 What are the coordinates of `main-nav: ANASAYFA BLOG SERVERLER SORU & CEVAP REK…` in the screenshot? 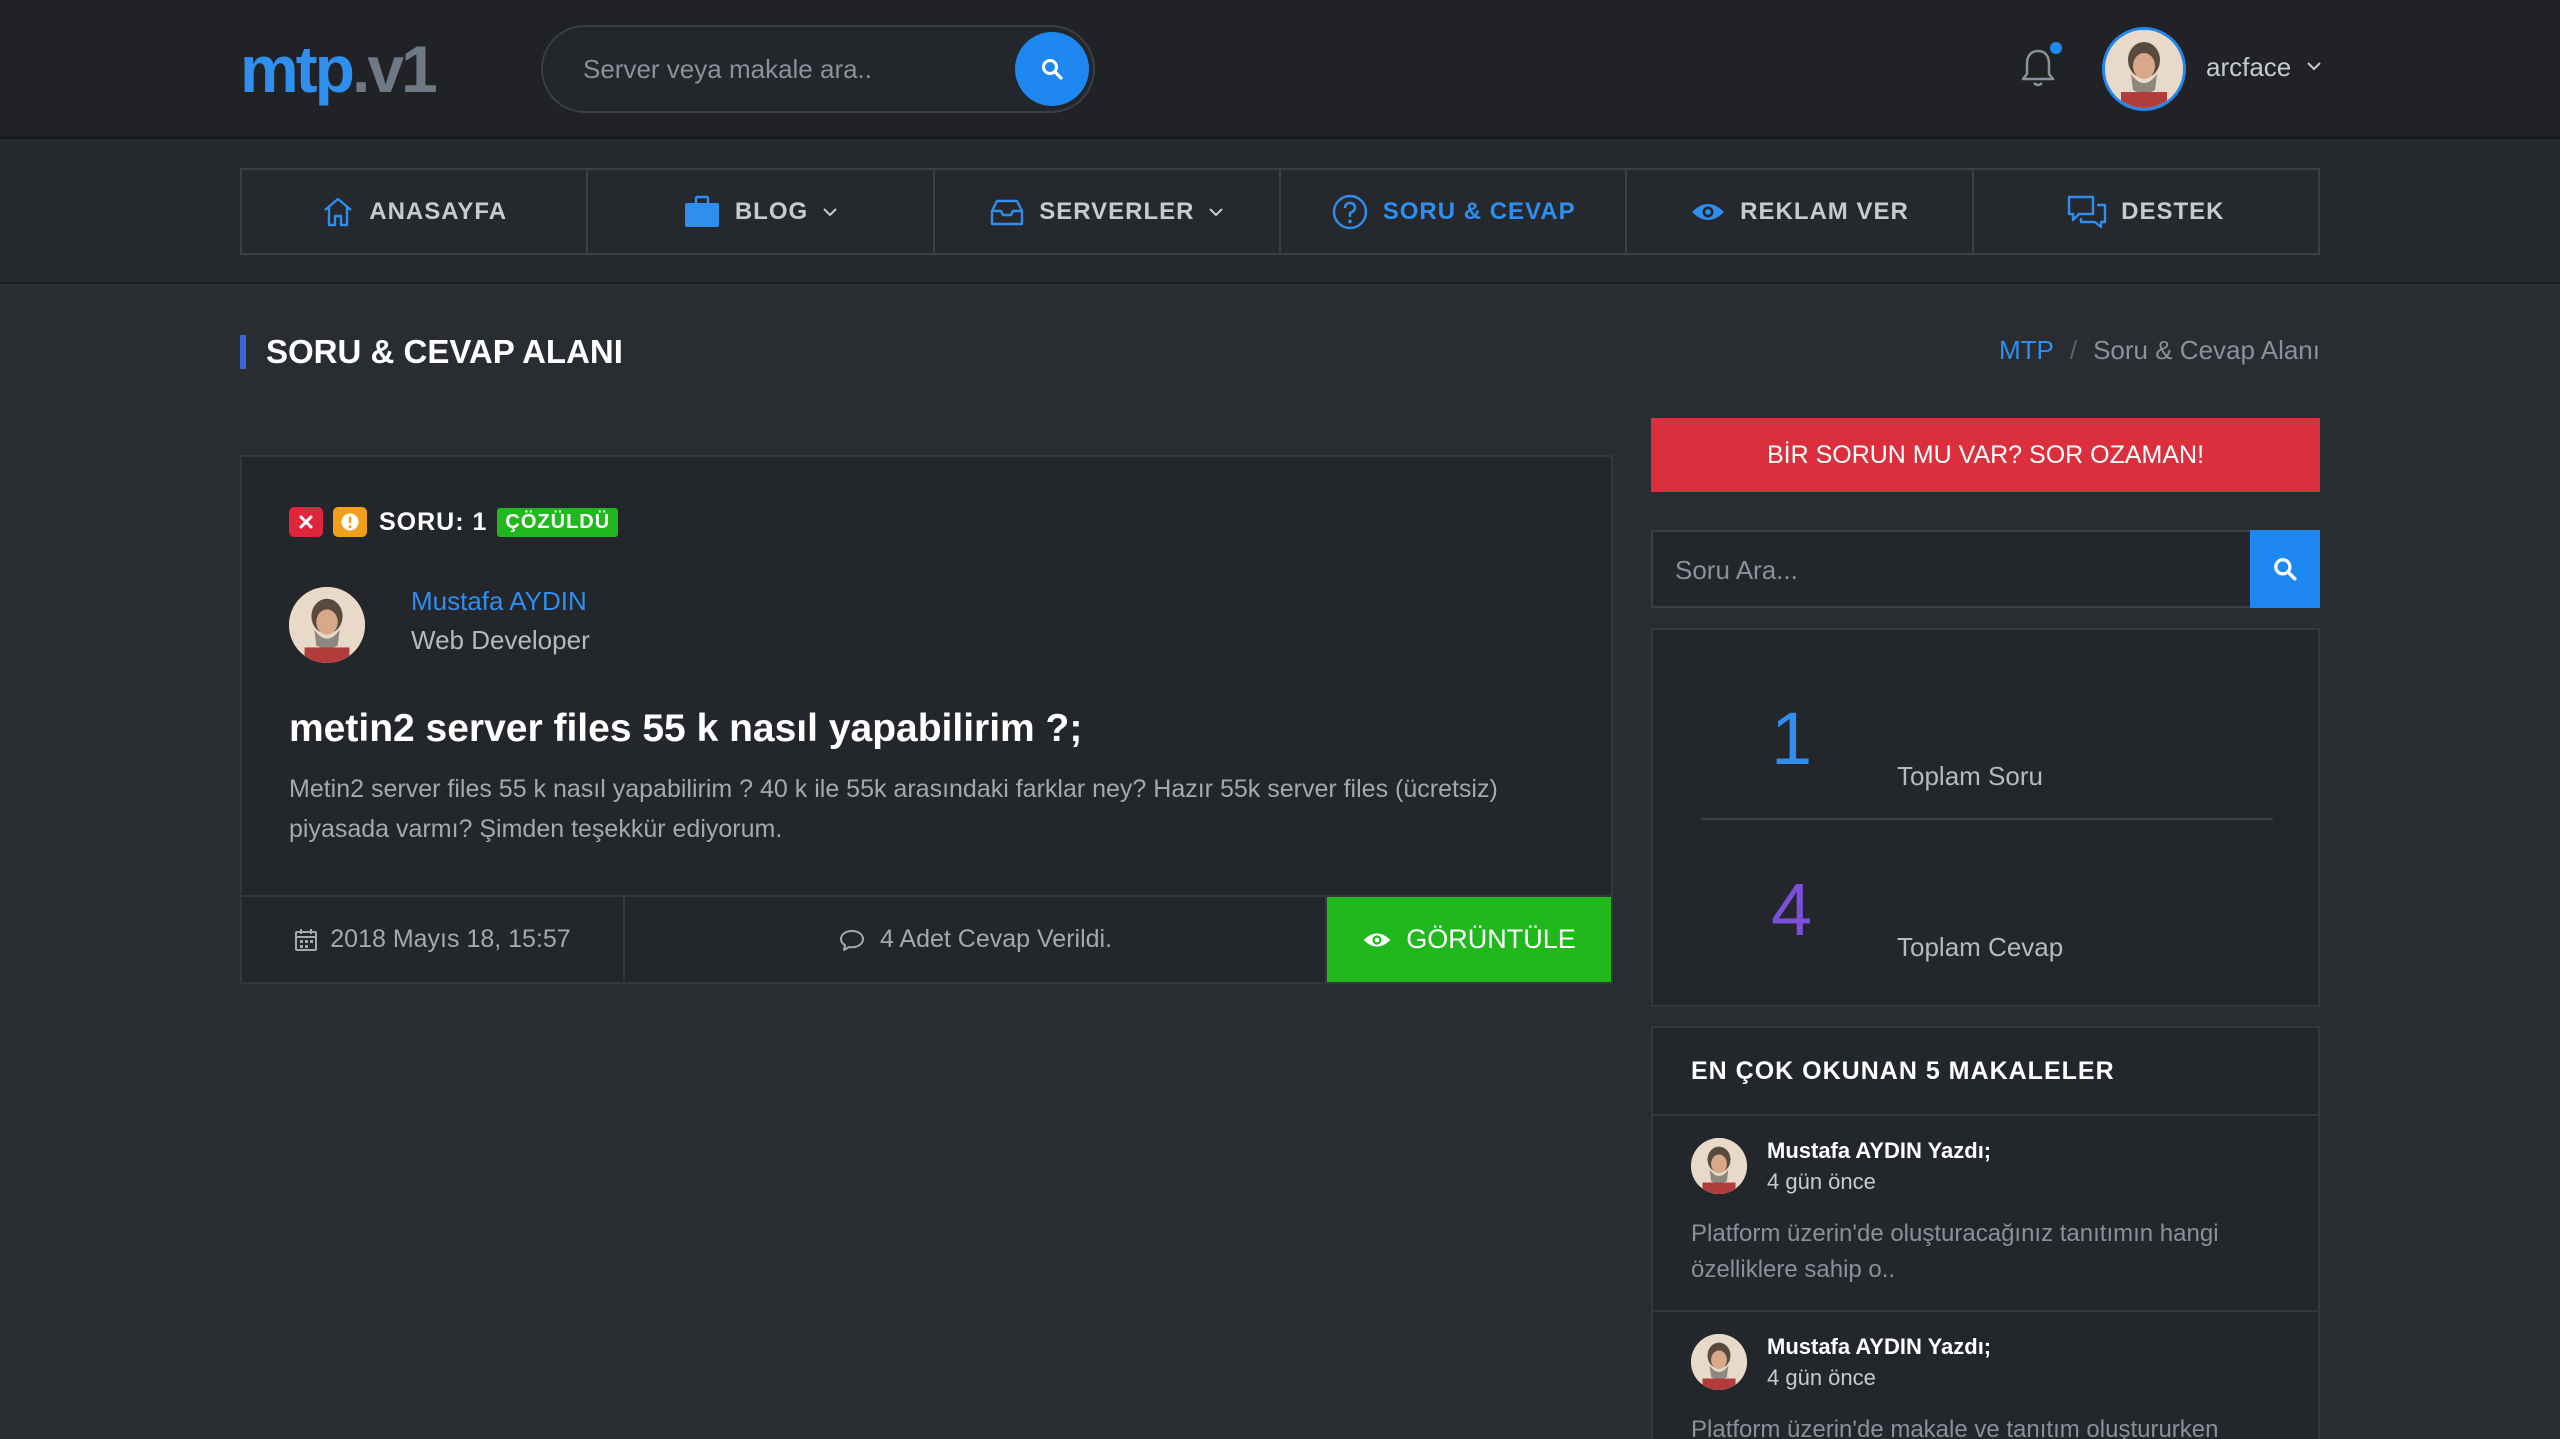 It's located at (1280, 211).